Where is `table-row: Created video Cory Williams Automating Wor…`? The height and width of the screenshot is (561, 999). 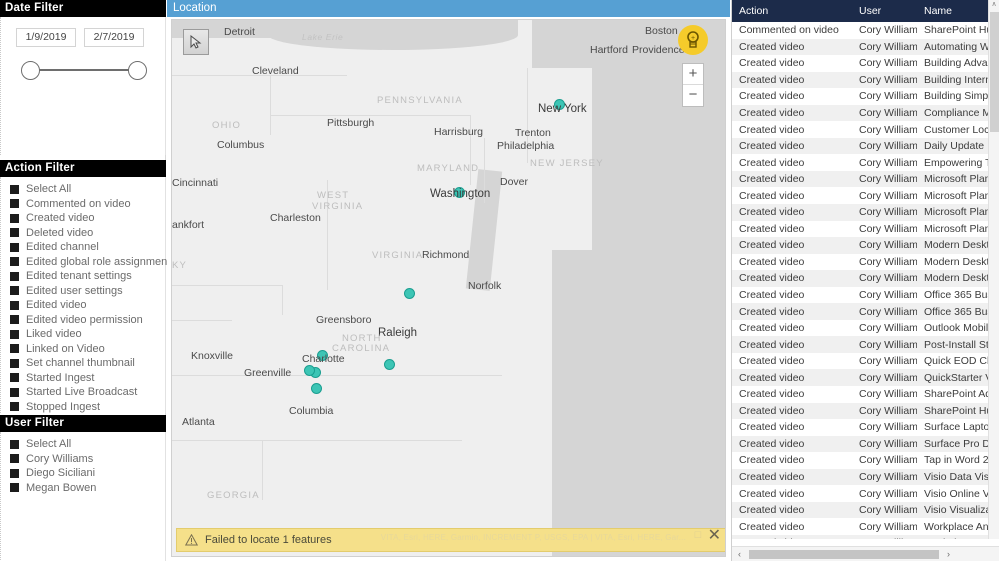
table-row: Created video Cory Williams Automating Wor… is located at coordinates (860, 47).